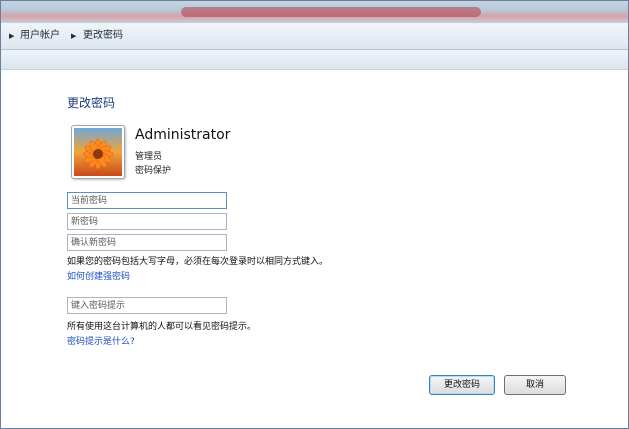  What do you see at coordinates (535, 385) in the screenshot?
I see `cancel-button: 取消` at bounding box center [535, 385].